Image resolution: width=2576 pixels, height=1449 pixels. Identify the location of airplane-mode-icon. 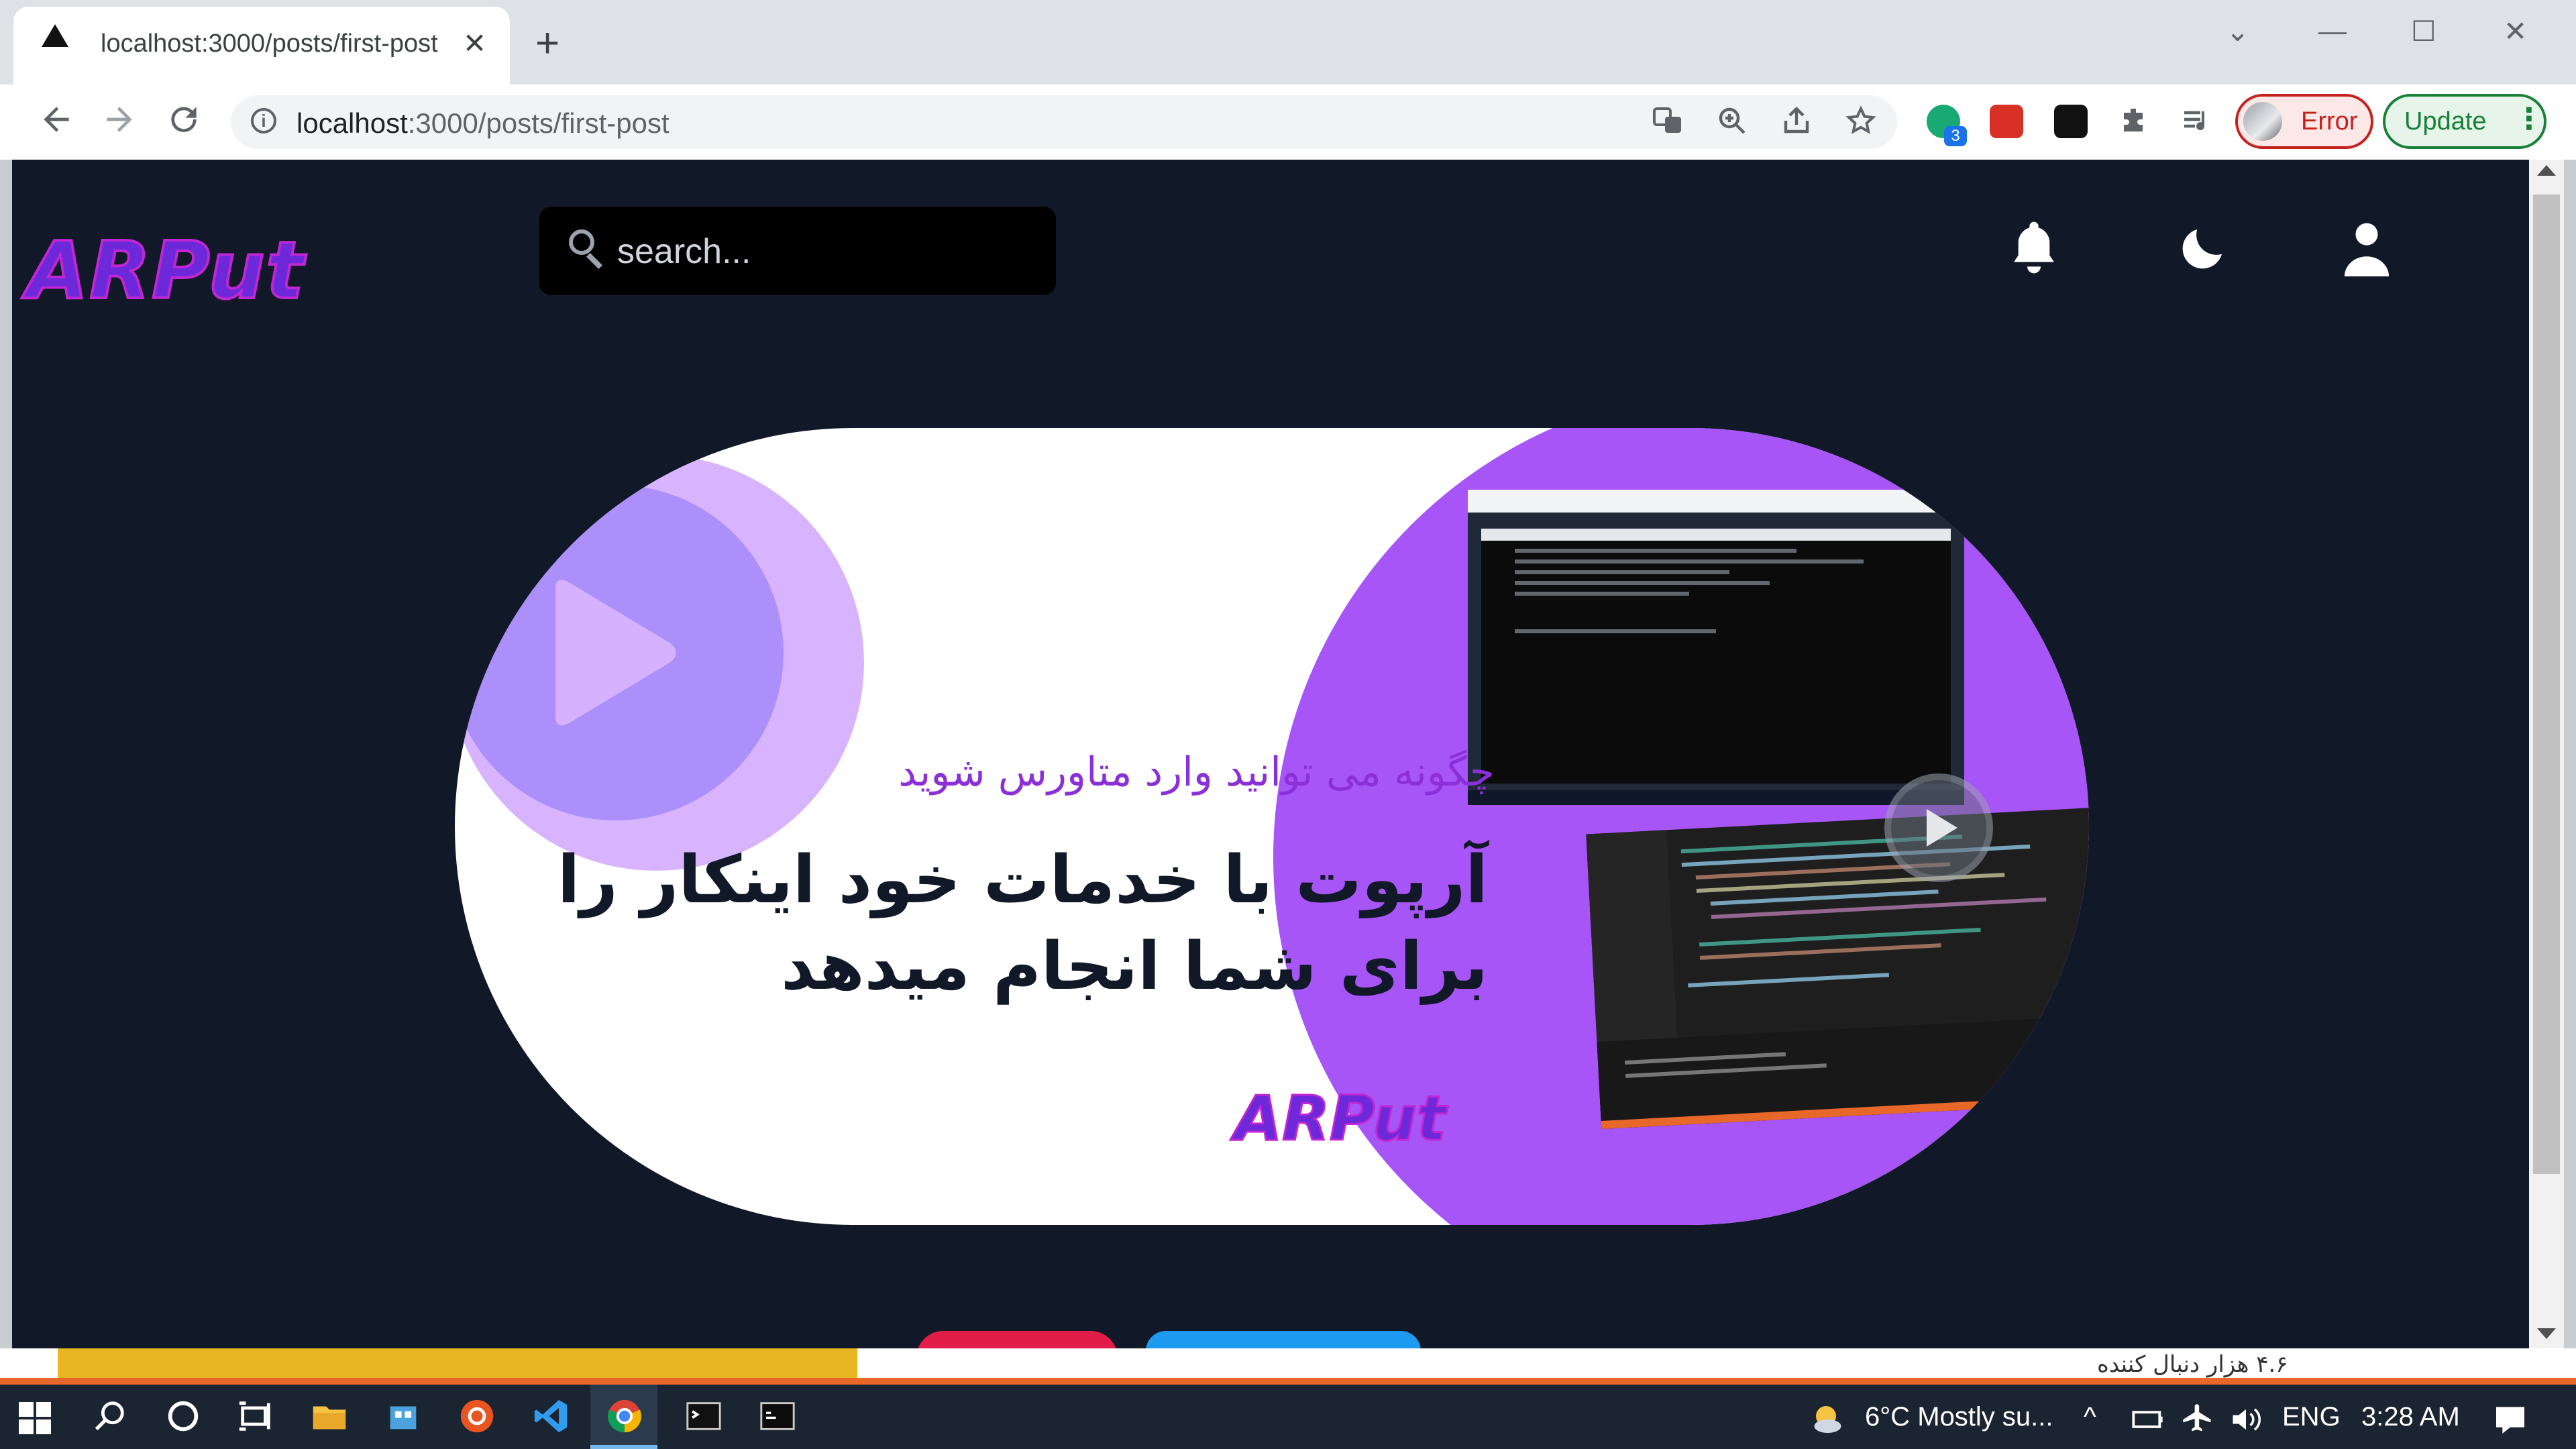
(2197, 1421).